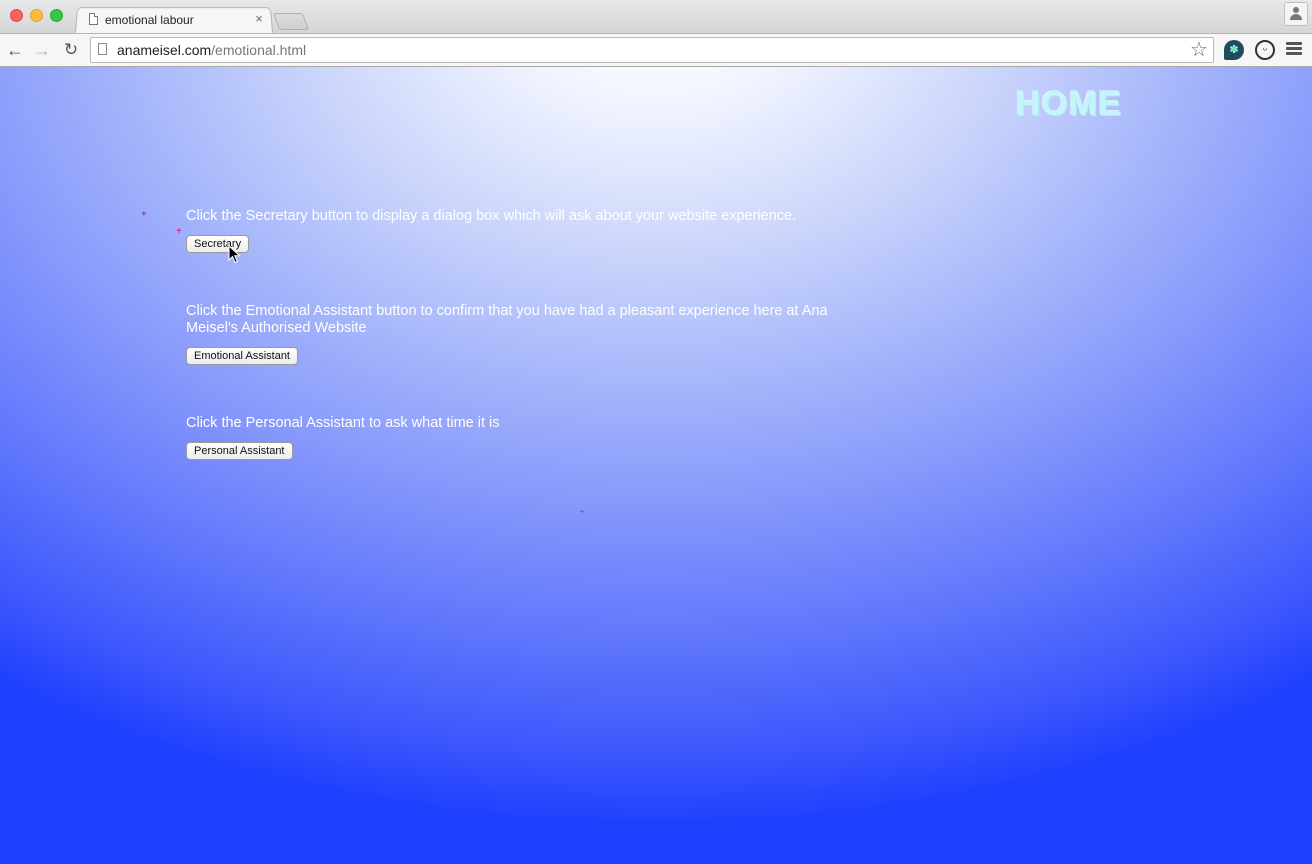 The height and width of the screenshot is (864, 1312). What do you see at coordinates (239, 451) in the screenshot?
I see `personal-assistant-button: Personal Assistant` at bounding box center [239, 451].